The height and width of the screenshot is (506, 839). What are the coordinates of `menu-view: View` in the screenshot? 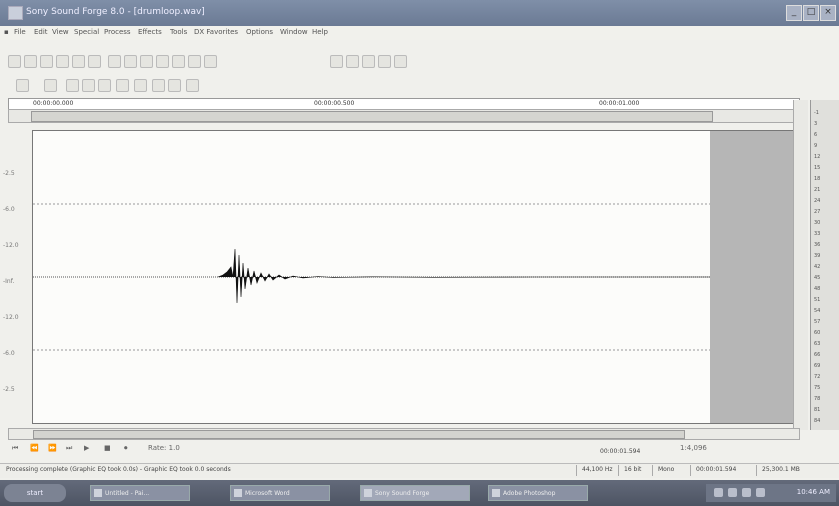 It's located at (60, 32).